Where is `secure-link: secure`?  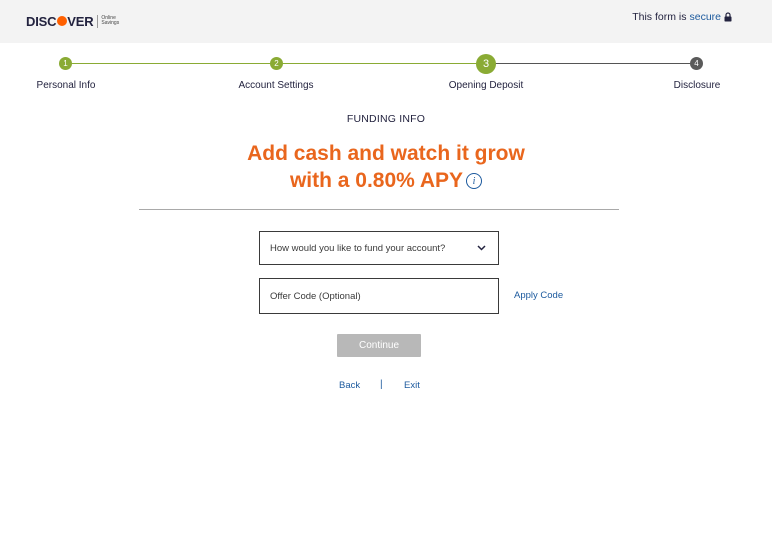 secure-link: secure is located at coordinates (705, 17).